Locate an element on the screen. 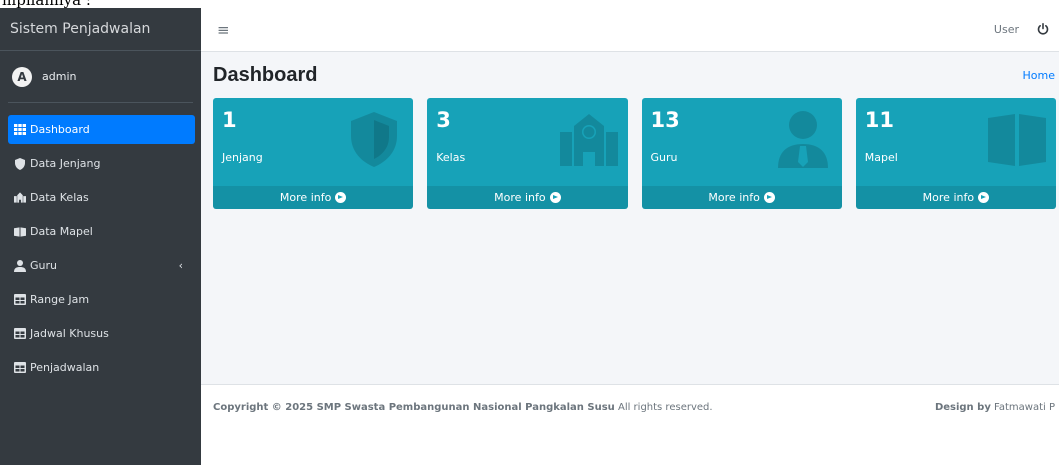 This screenshot has width=1059, height=465. cropped-caption: mpilannya : is located at coordinates (100, 4).